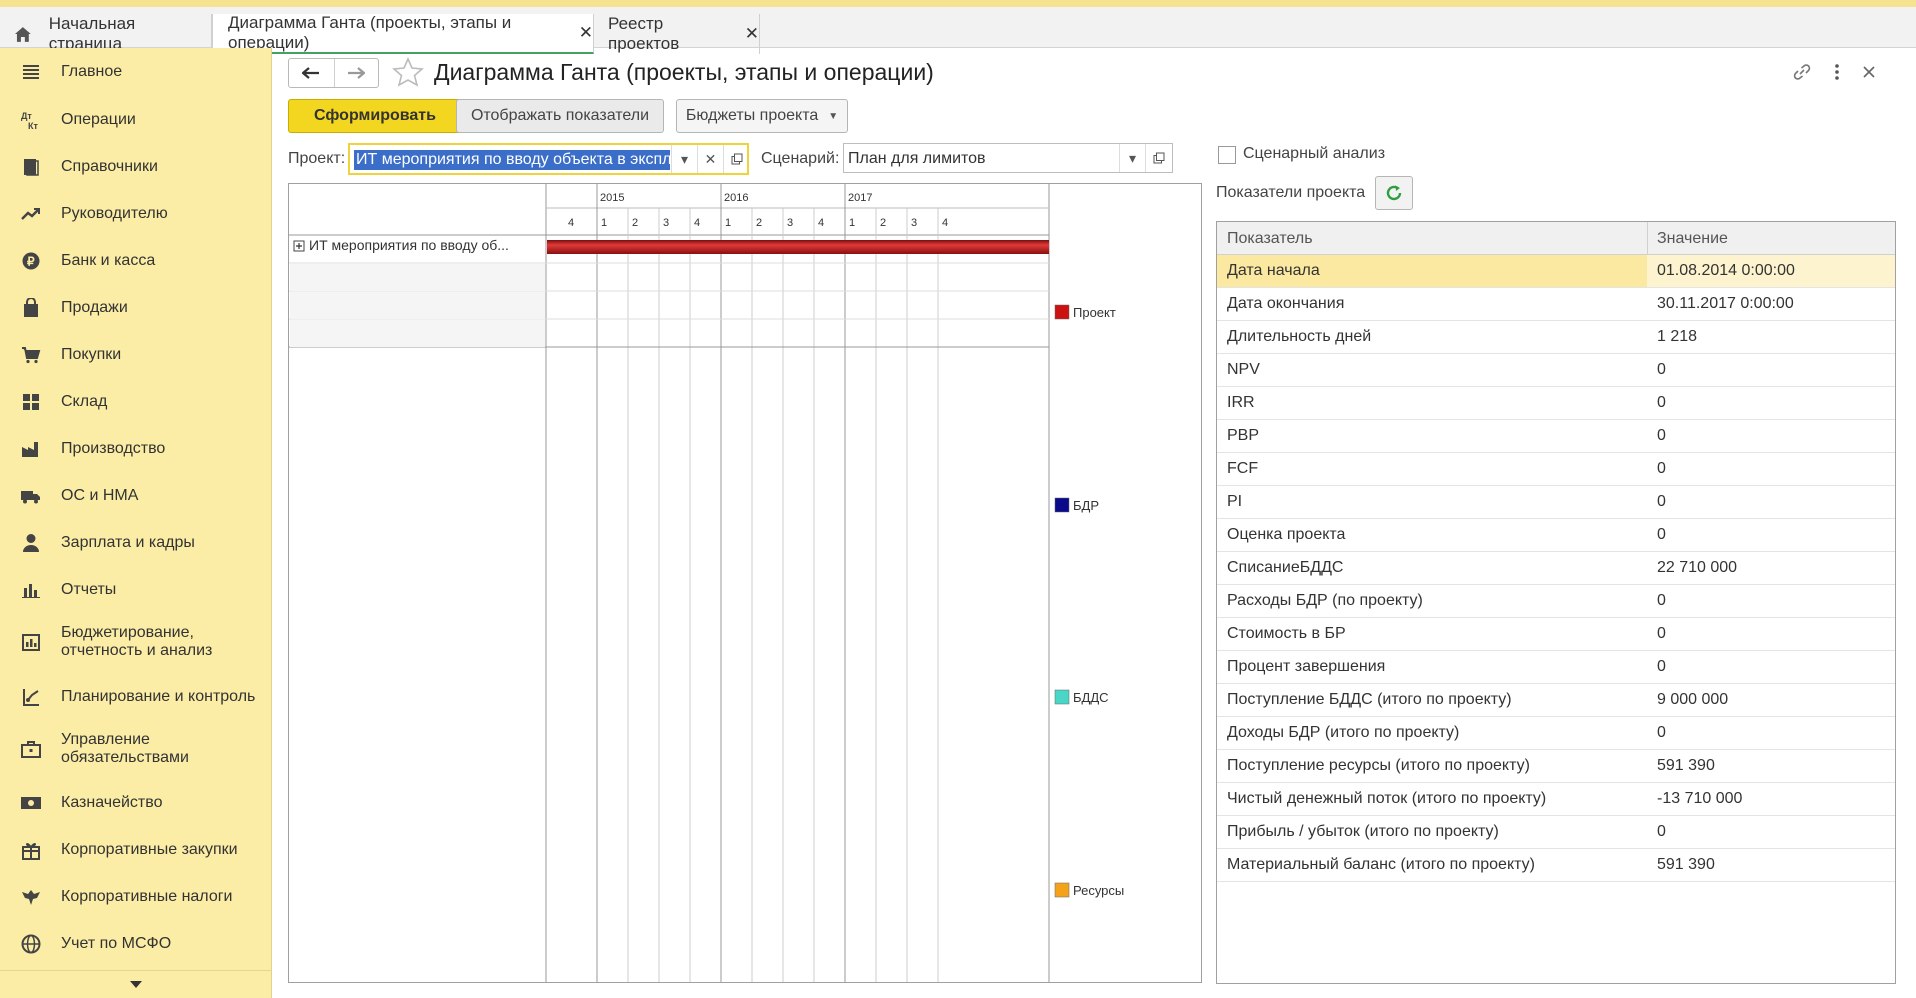 The image size is (1916, 998). Describe the element at coordinates (356, 73) in the screenshot. I see `forward-button` at that location.